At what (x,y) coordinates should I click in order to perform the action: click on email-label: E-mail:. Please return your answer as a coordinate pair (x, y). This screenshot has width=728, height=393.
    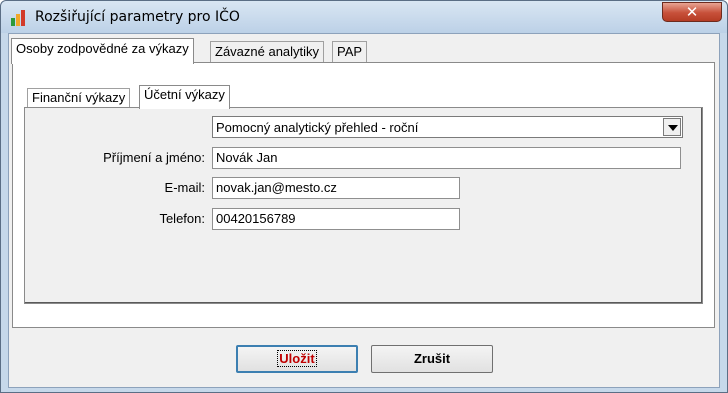
    Looking at the image, I should click on (184, 187).